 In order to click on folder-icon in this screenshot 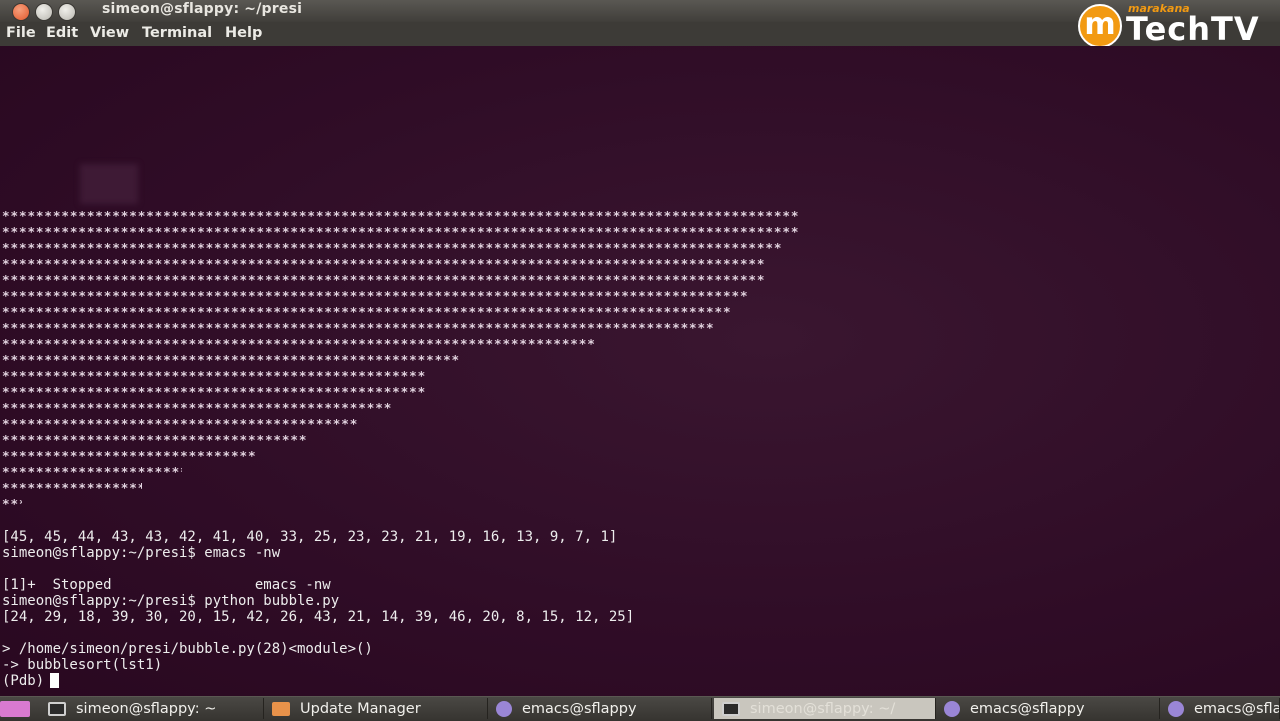, I will do `click(281, 708)`.